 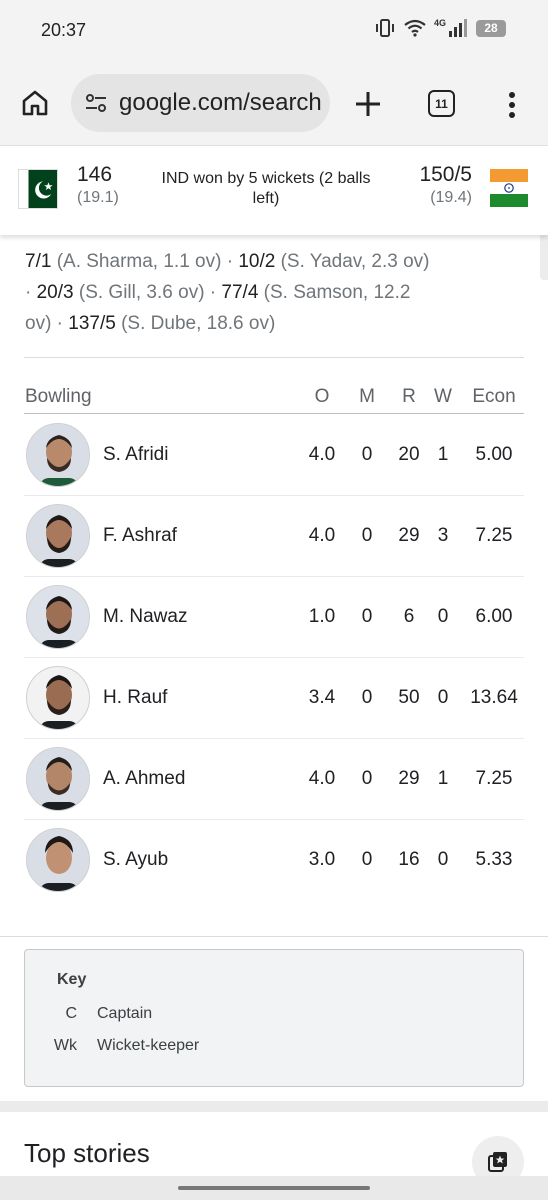 I want to click on gesture-bar, so click(x=274, y=1188).